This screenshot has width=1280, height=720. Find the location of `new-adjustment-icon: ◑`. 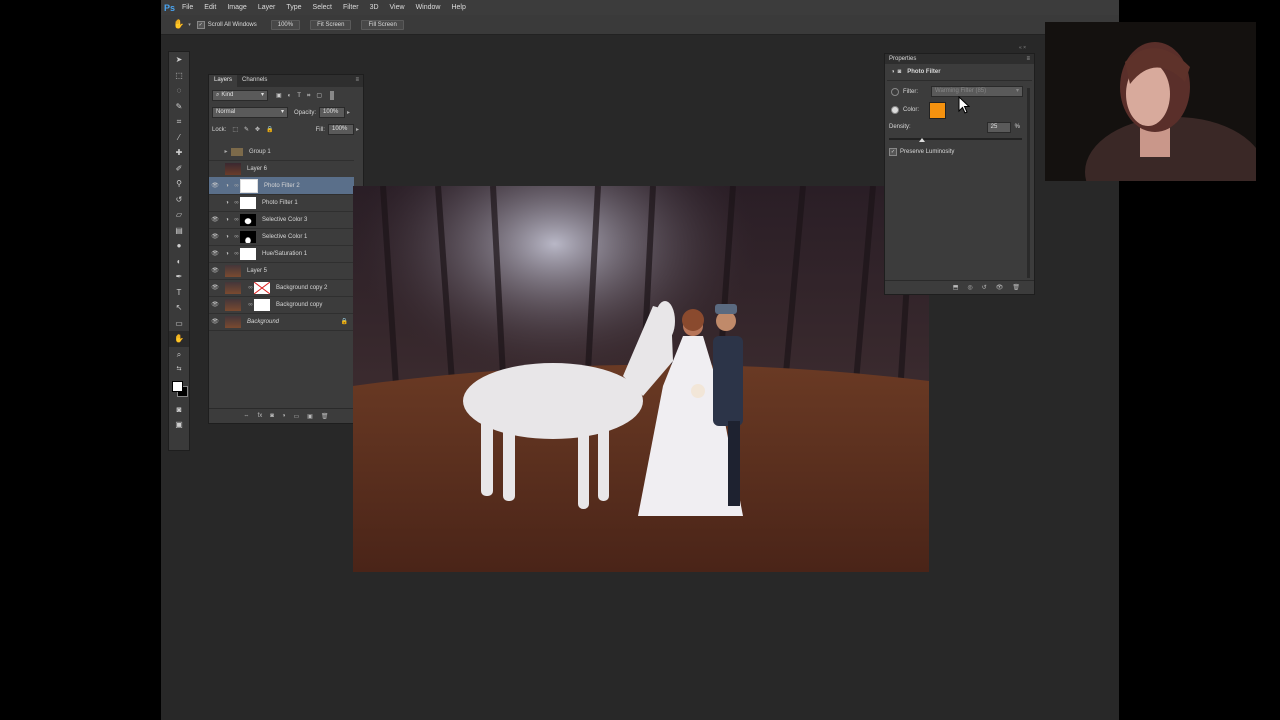

new-adjustment-icon: ◑ is located at coordinates (284, 416).